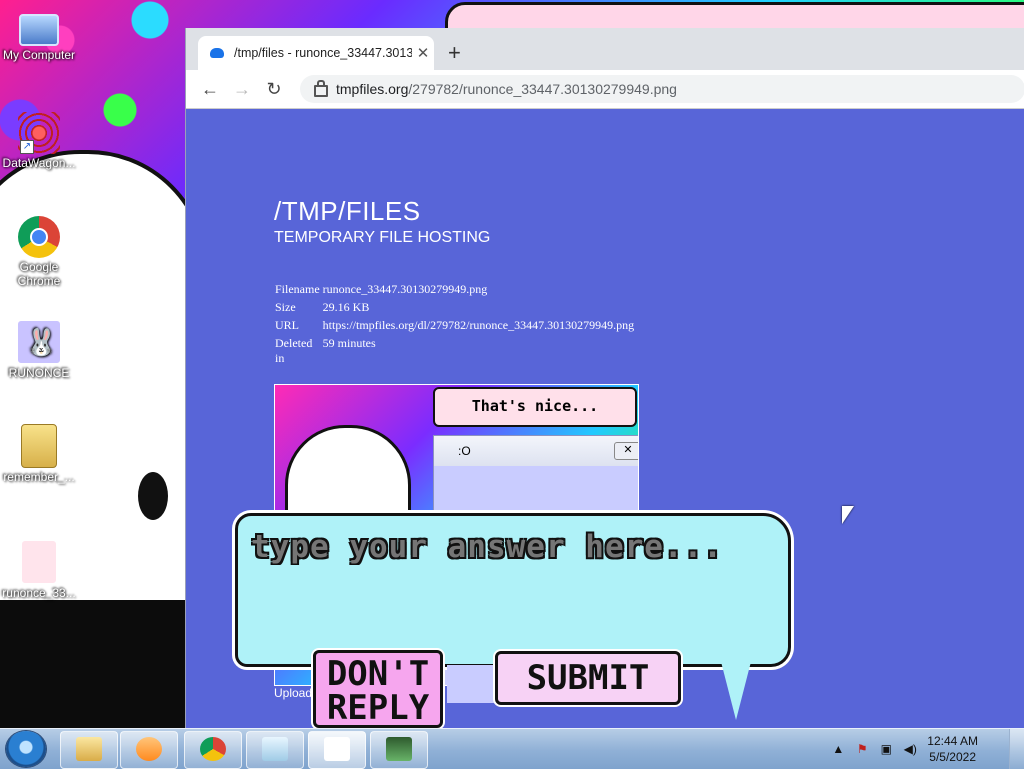  I want to click on system-tray: ▲ ⚑ ▣ ◀) 12:44 AM 5/5/2022, so click(904, 749).